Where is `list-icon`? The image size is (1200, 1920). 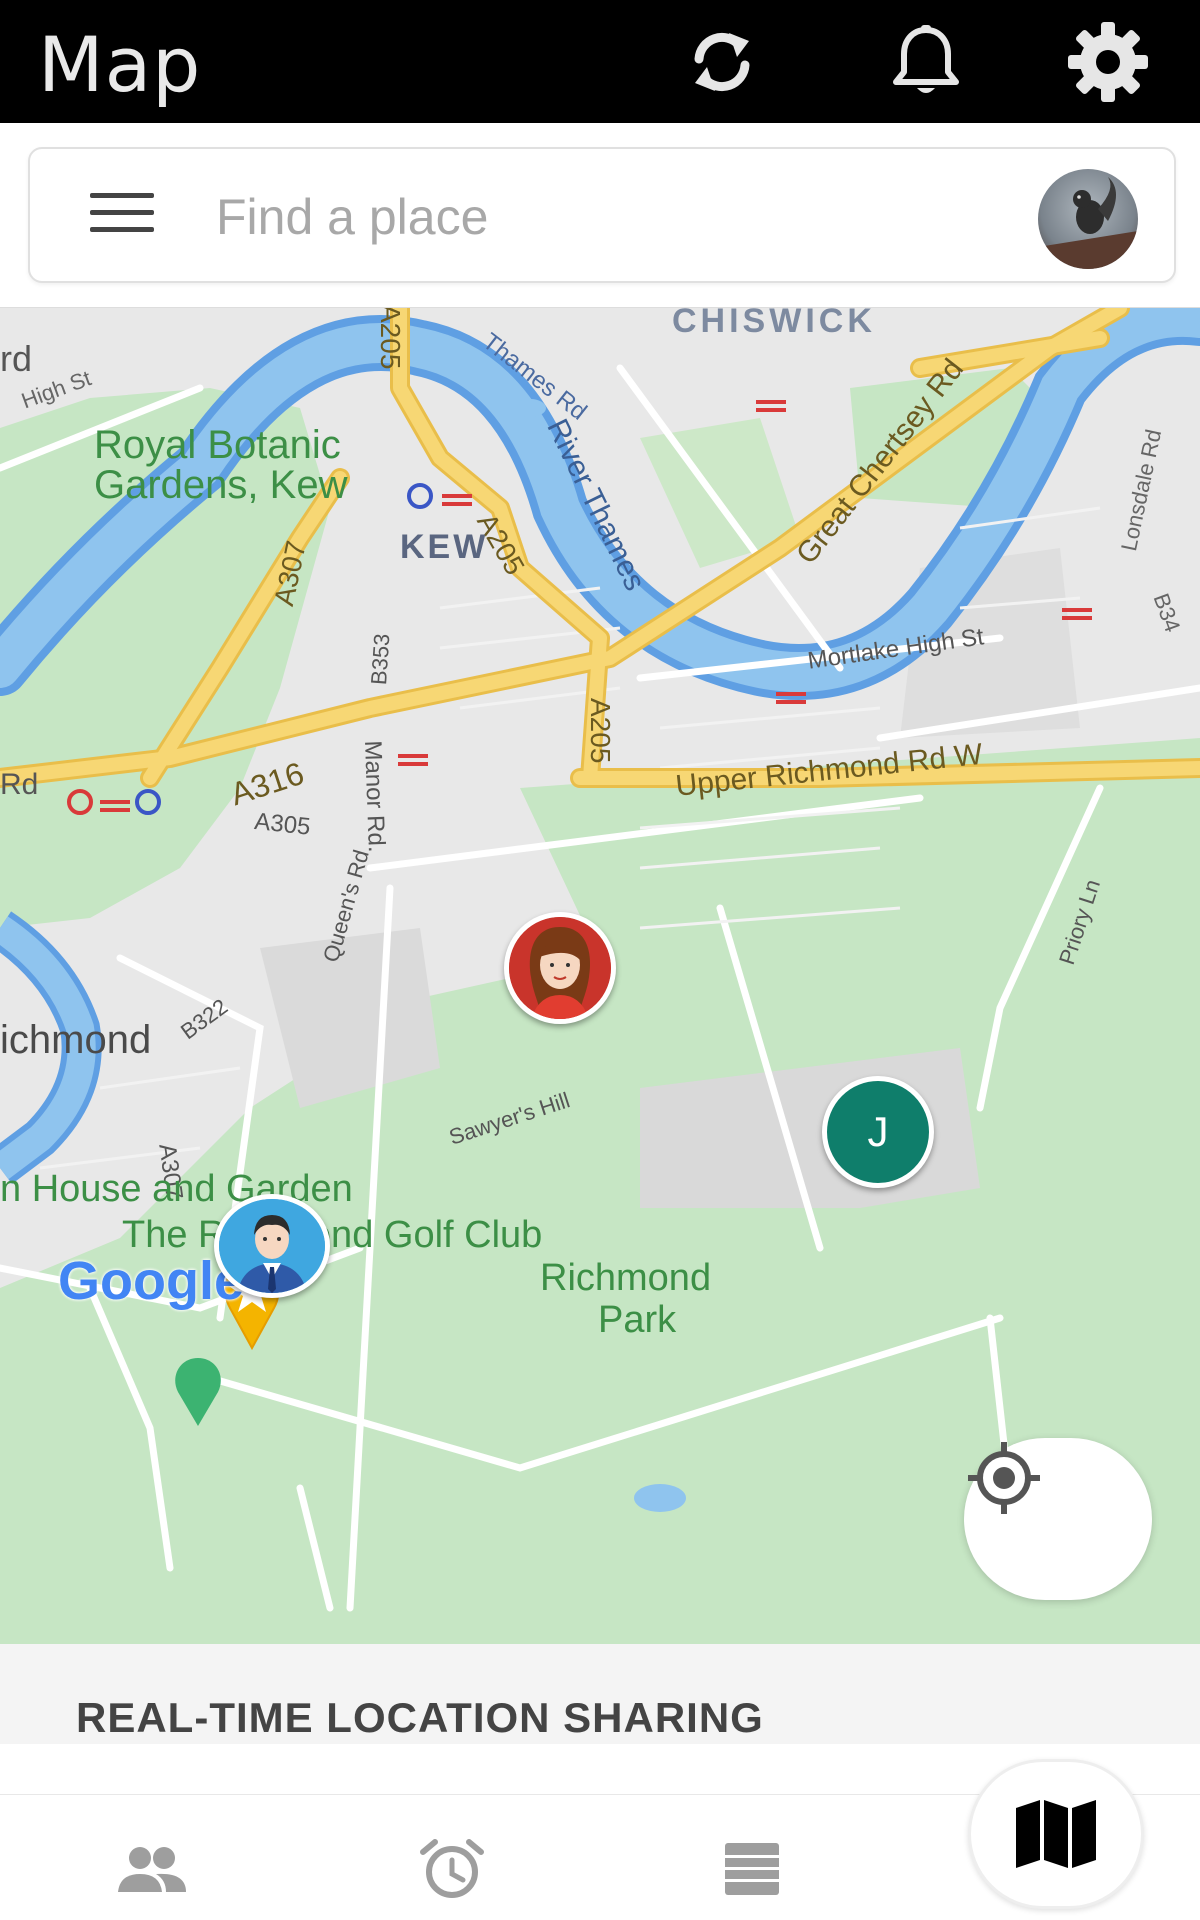
list-icon is located at coordinates (752, 1869).